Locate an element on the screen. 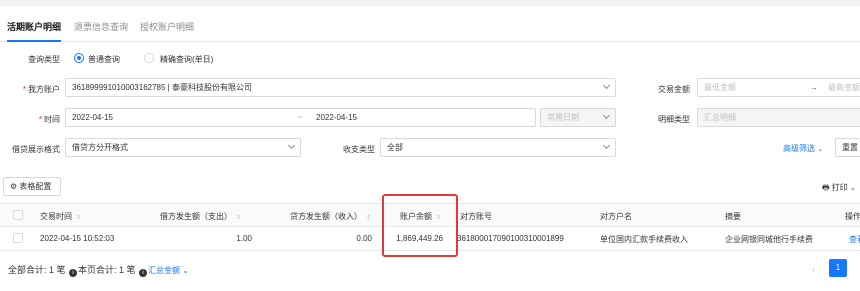  detail-type-placeholder: 汇总明细 is located at coordinates (720, 117).